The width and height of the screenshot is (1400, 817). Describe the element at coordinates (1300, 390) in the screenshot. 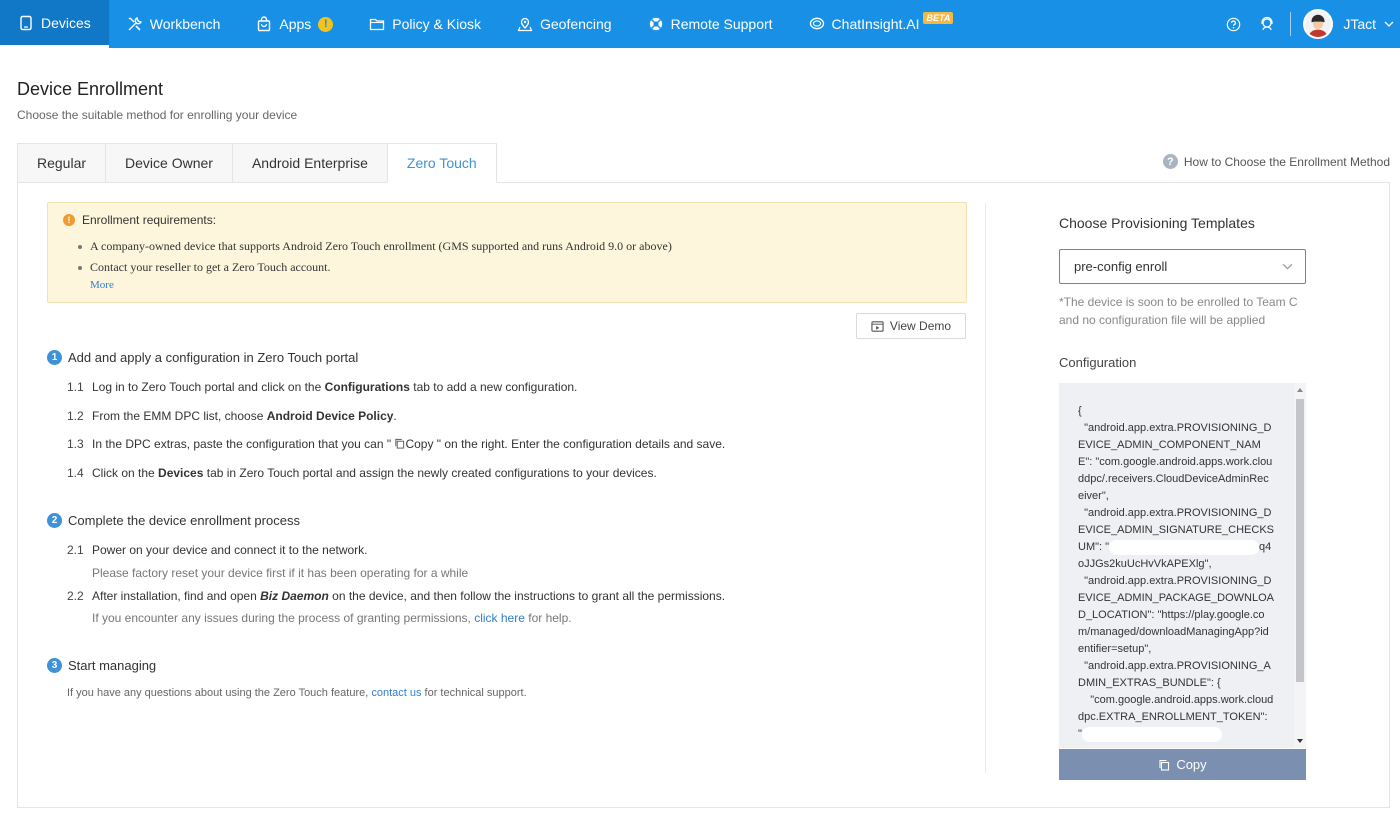

I see `scroll-up-icon` at that location.